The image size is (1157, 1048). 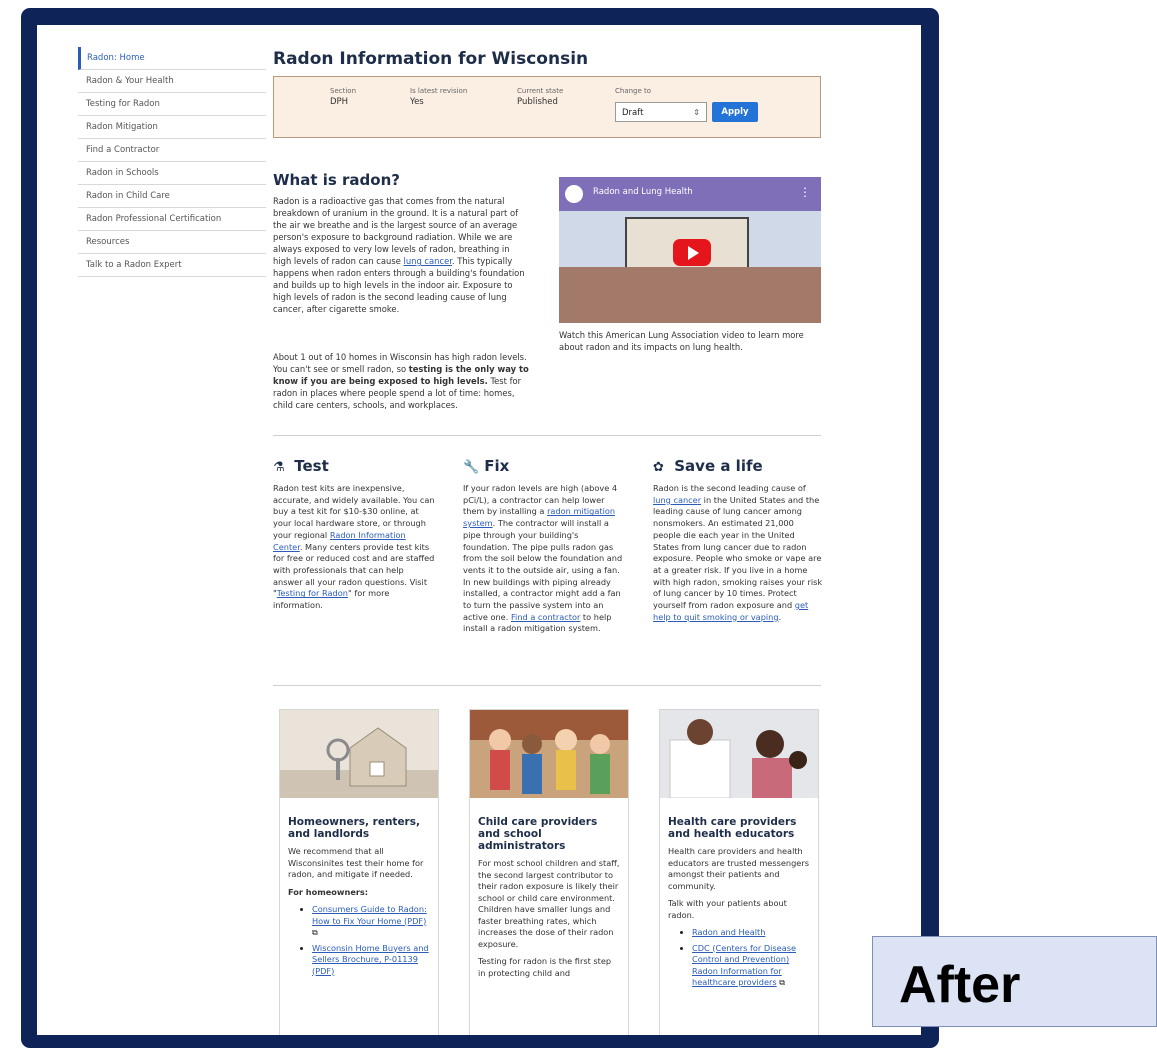 I want to click on save-text-3: ., so click(x=780, y=616).